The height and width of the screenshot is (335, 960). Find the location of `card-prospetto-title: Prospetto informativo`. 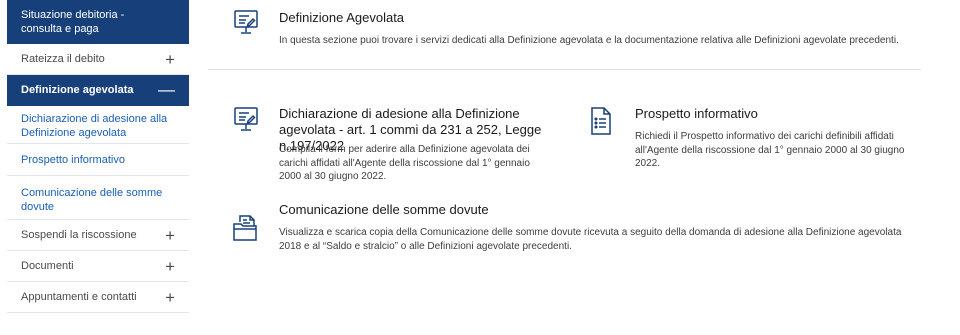

card-prospetto-title: Prospetto informativo is located at coordinates (775, 114).